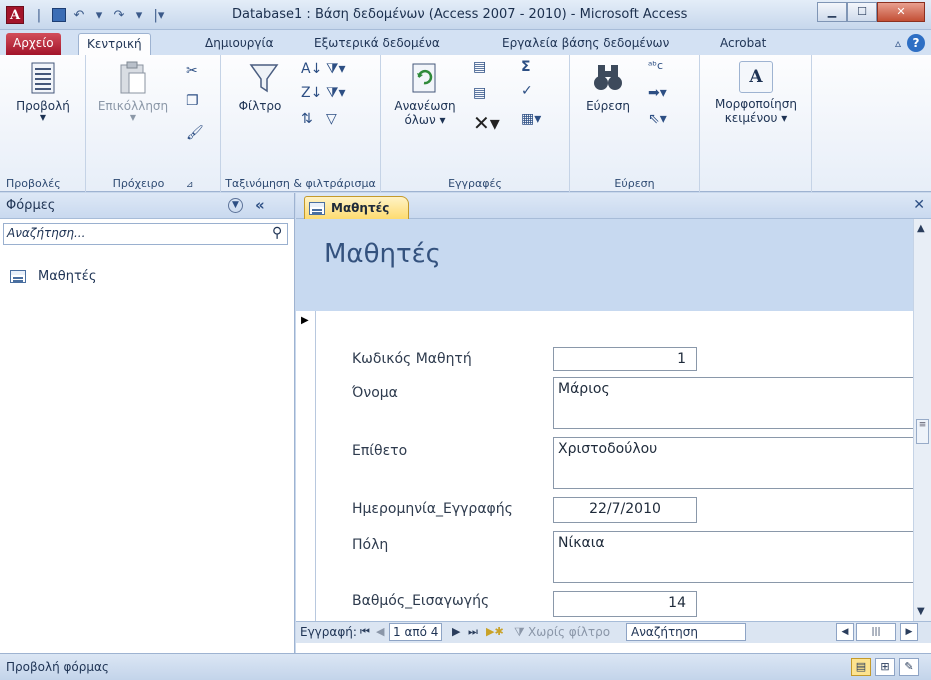 The image size is (931, 680). Describe the element at coordinates (425, 106) in the screenshot. I see `refresh-label: Ανανέωση` at that location.